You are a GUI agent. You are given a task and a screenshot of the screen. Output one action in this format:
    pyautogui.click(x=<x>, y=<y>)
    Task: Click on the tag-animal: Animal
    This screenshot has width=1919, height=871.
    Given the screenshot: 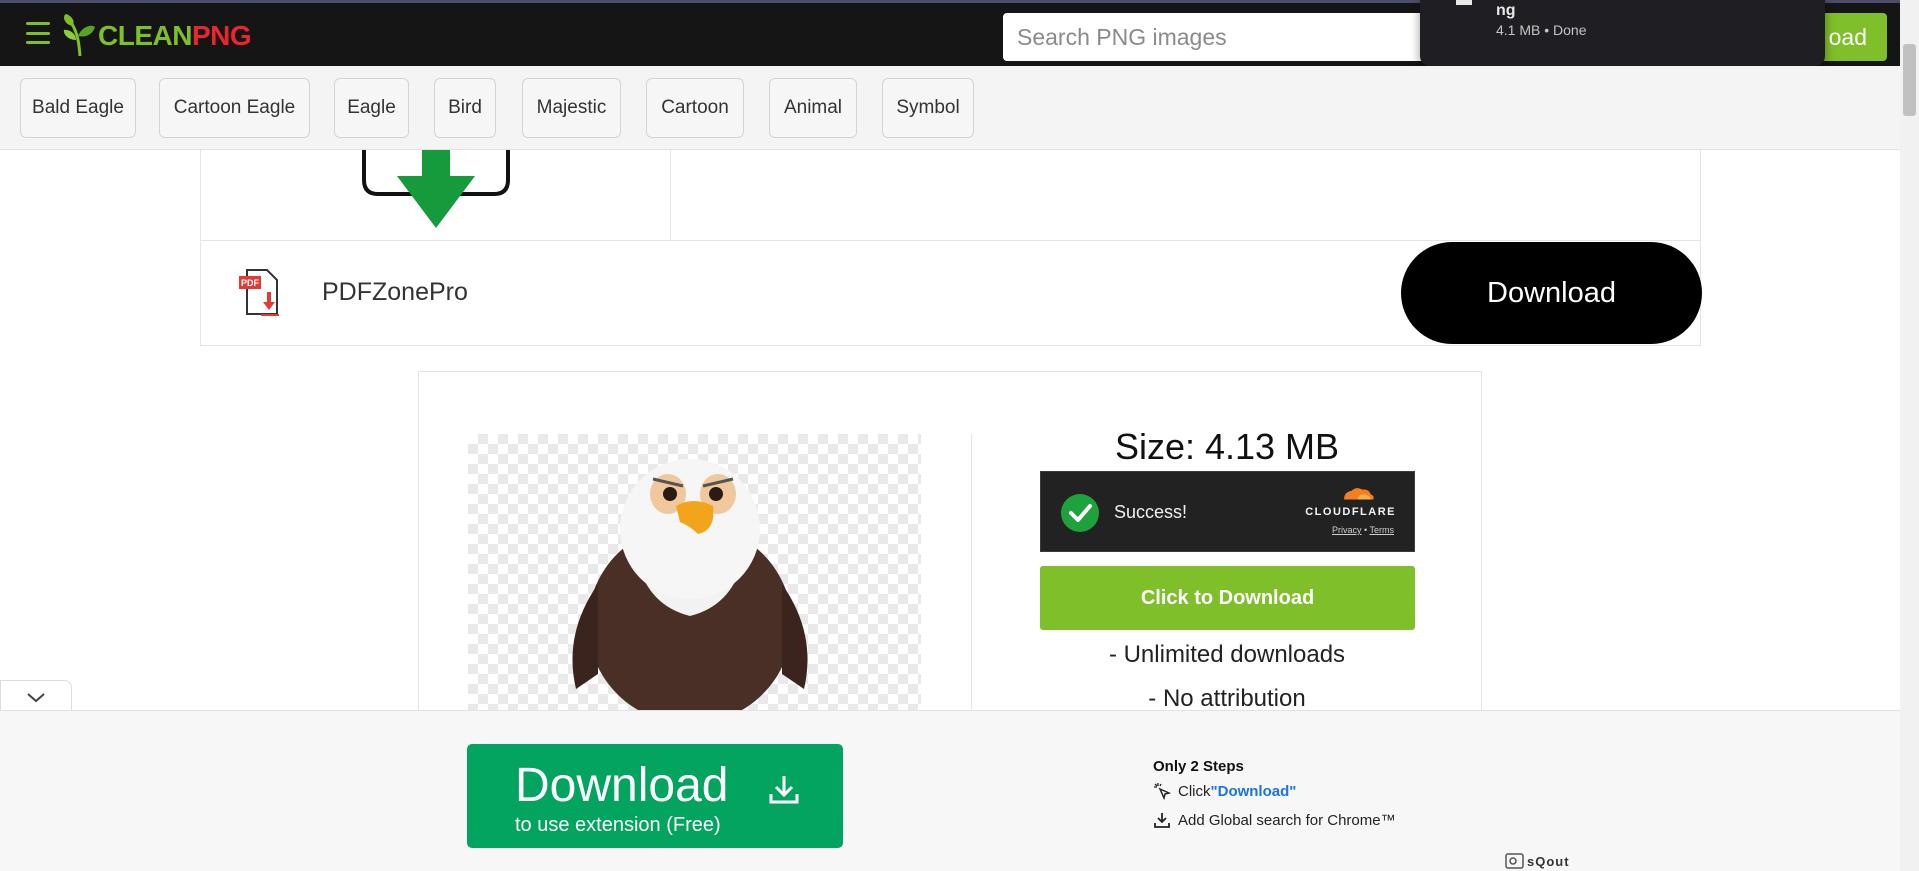 What is the action you would take?
    pyautogui.click(x=813, y=108)
    